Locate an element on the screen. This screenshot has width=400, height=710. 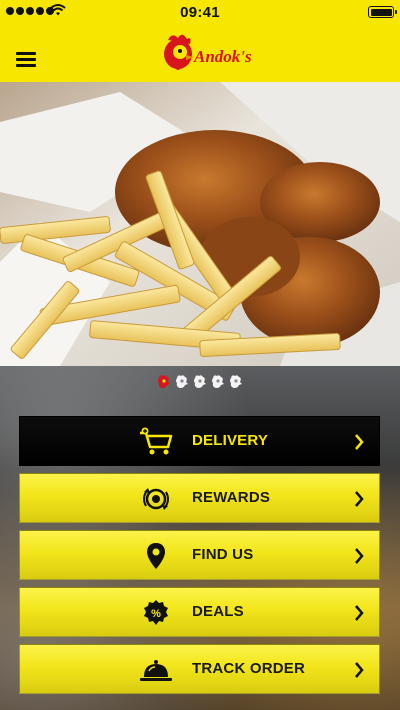
carousel-indicator is located at coordinates (199, 381).